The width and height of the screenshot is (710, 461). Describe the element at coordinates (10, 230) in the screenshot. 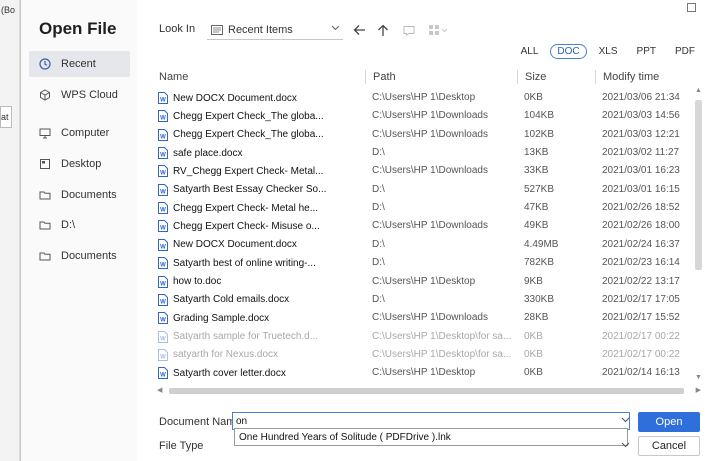

I see `background-app-strip: (Bo at` at that location.